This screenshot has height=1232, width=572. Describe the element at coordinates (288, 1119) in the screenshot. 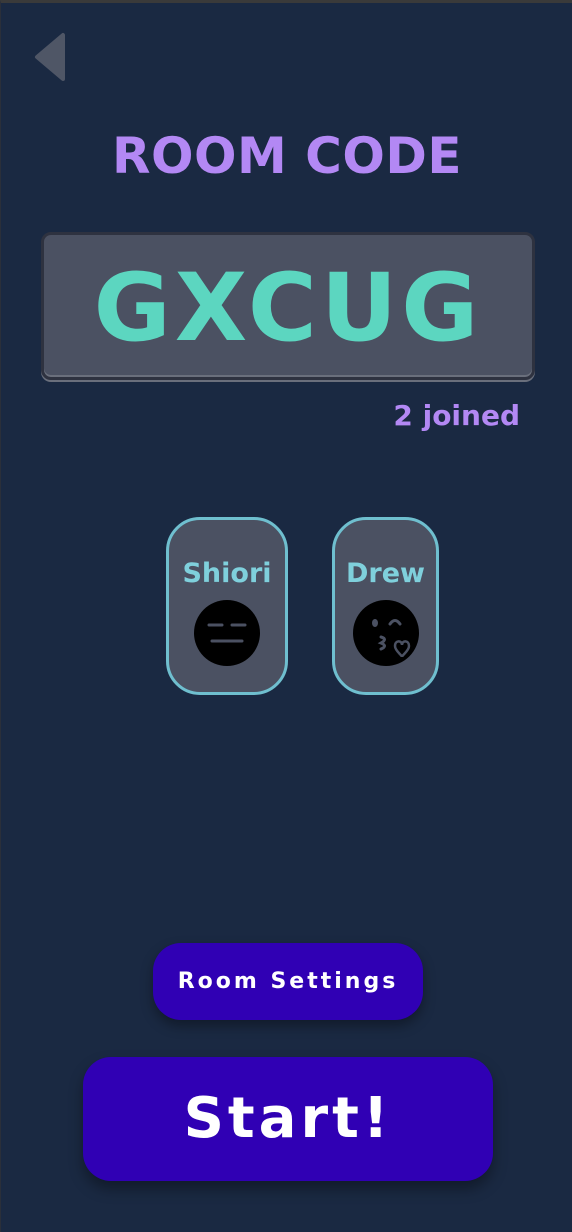

I see `start-button: Start!` at that location.